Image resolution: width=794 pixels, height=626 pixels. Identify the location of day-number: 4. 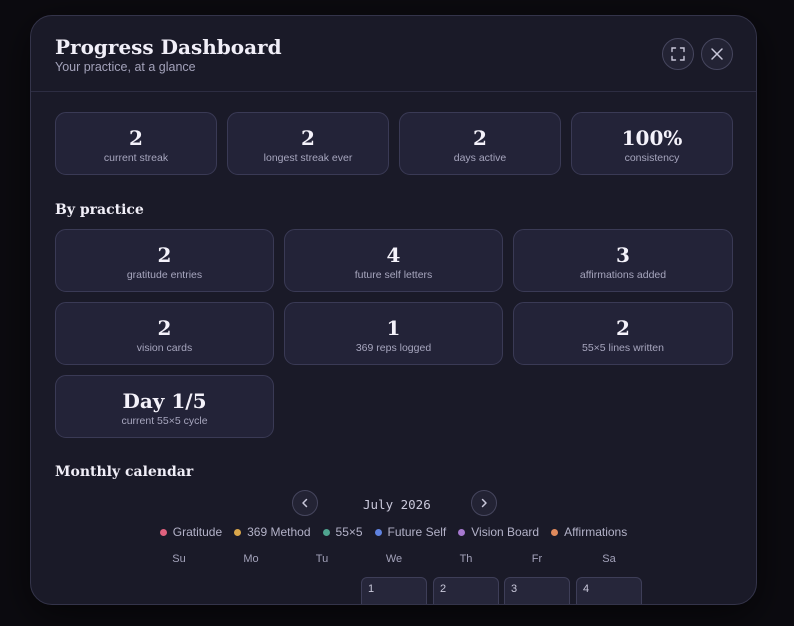
(586, 589).